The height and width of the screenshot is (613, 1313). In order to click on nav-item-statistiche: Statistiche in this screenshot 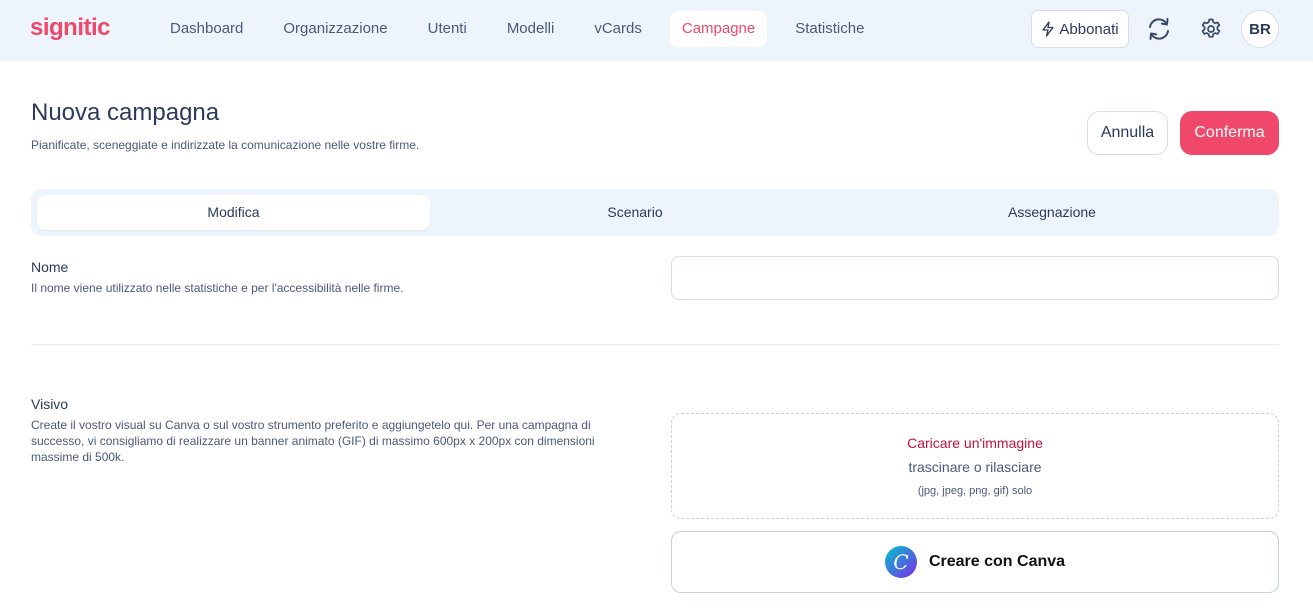, I will do `click(829, 29)`.